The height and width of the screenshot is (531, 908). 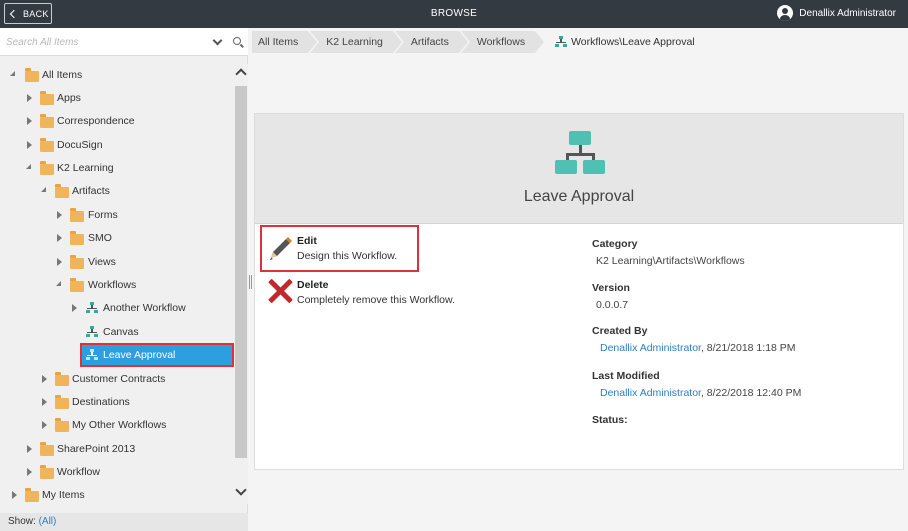 I want to click on tree-label: SharePoint 2013, so click(x=96, y=449).